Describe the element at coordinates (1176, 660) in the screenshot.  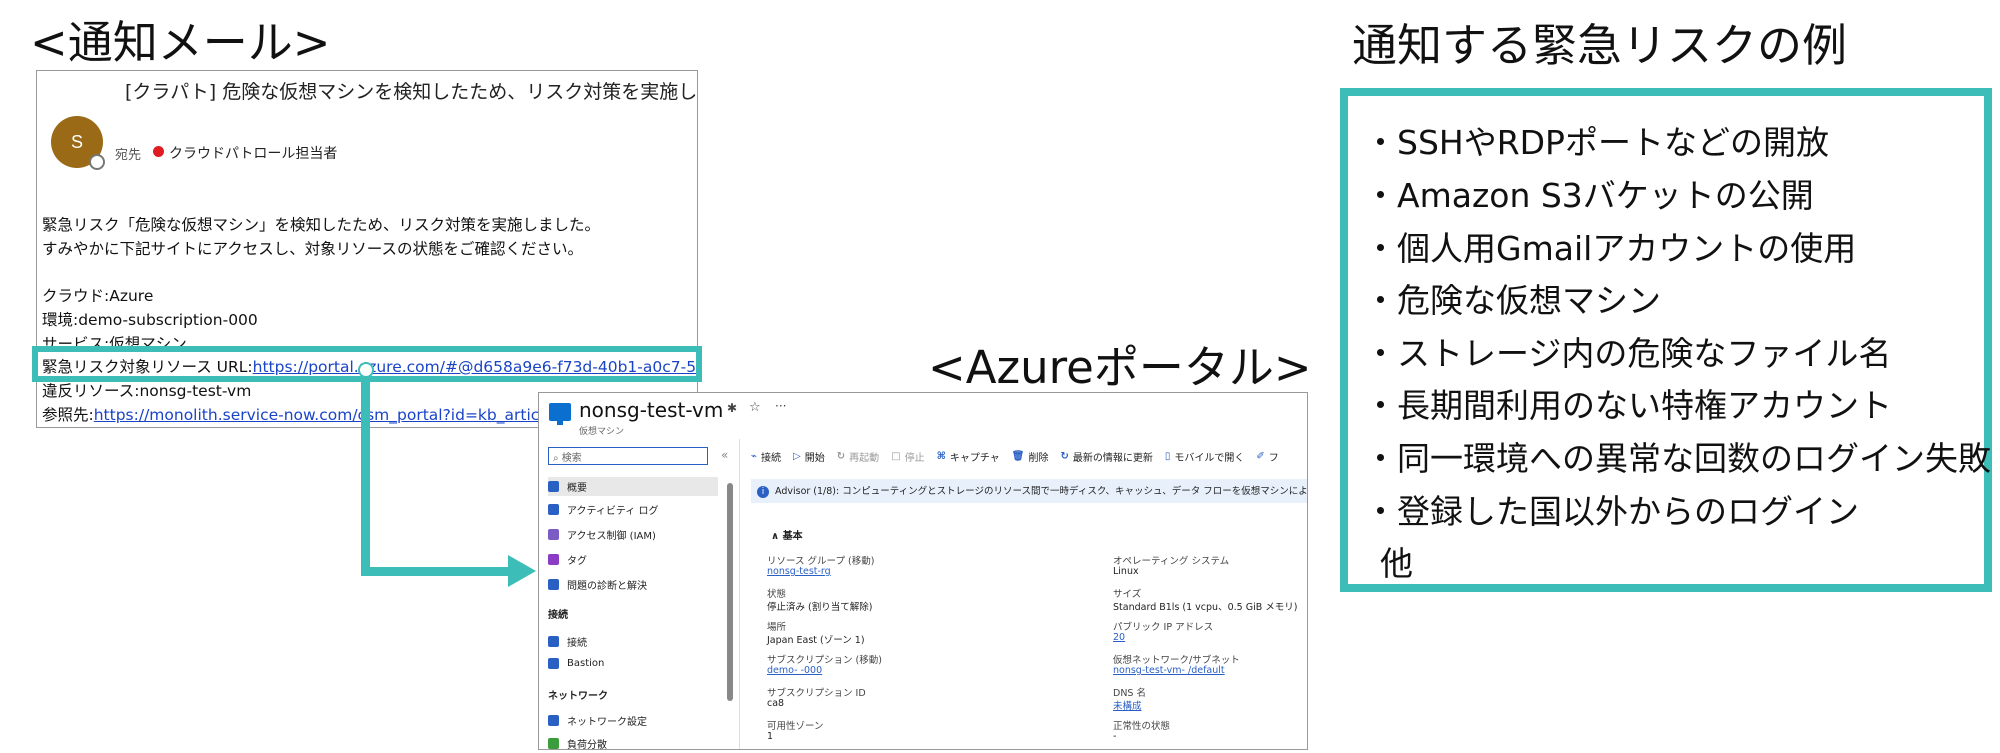
I see `prop-key: 仮想ネットワーク/サブネット` at that location.